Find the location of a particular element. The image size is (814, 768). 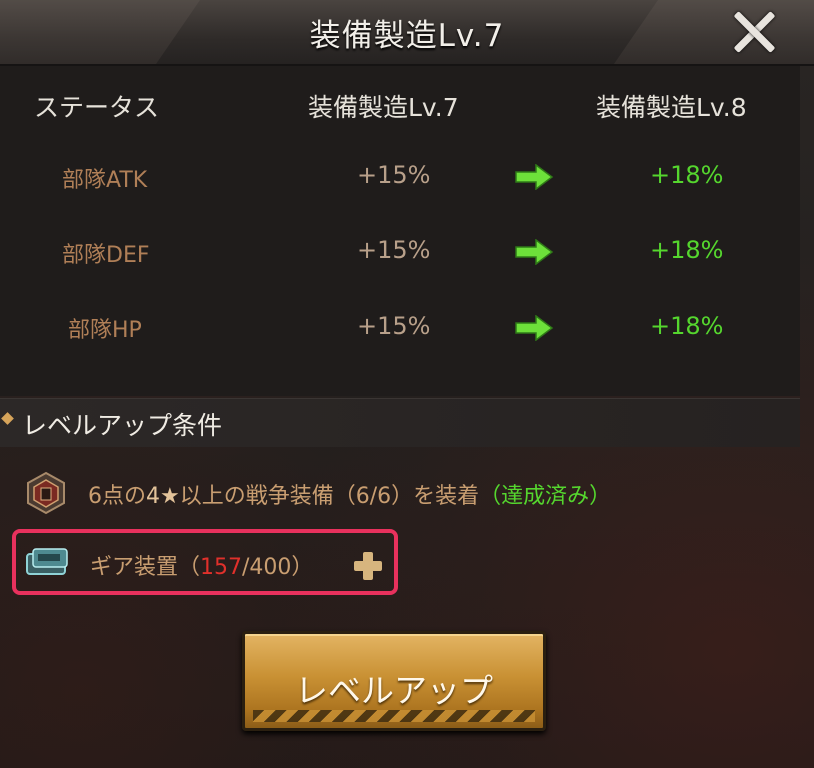

condition-status-achieved: （達成済み） is located at coordinates (545, 496).